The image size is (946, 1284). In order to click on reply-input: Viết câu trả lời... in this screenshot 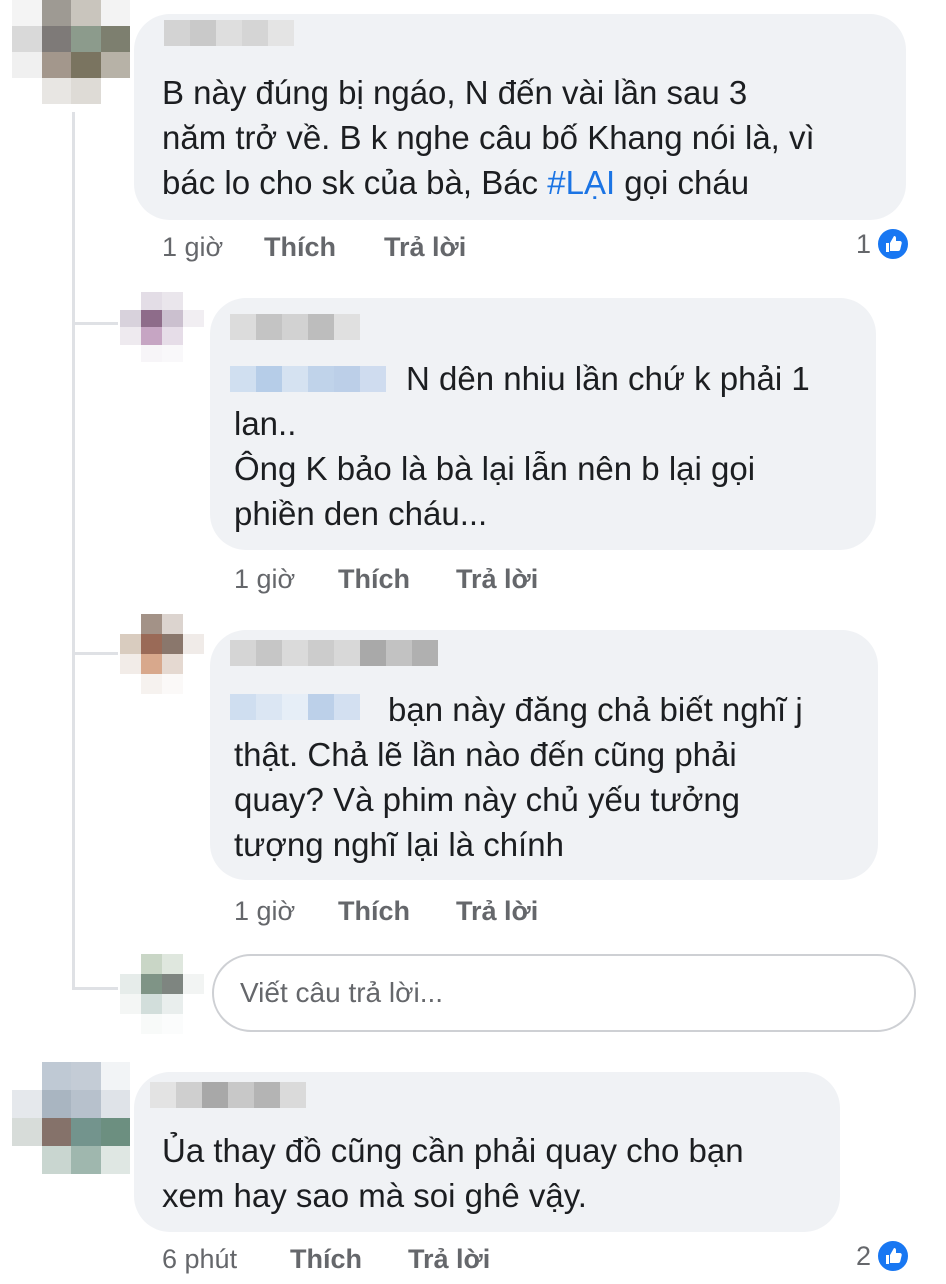, I will do `click(564, 993)`.